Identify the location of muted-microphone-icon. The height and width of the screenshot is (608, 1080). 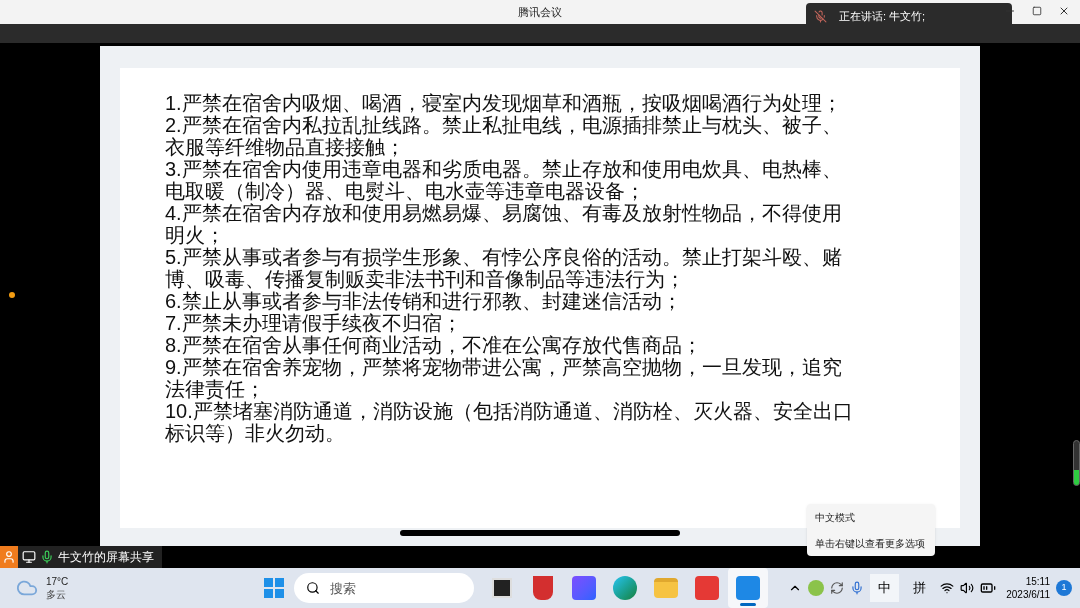
(820, 16).